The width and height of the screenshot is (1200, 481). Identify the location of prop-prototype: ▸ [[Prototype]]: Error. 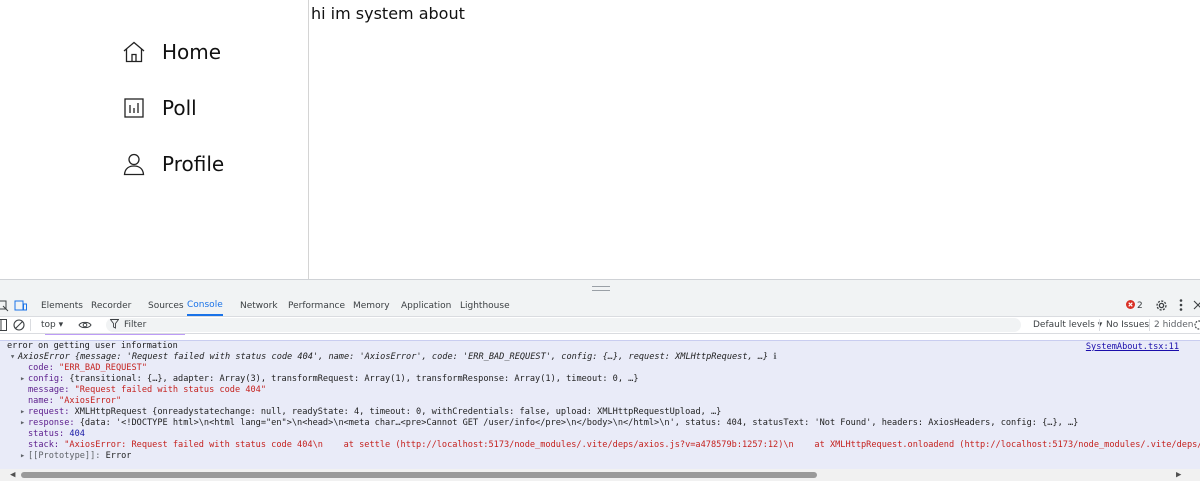
(75, 456).